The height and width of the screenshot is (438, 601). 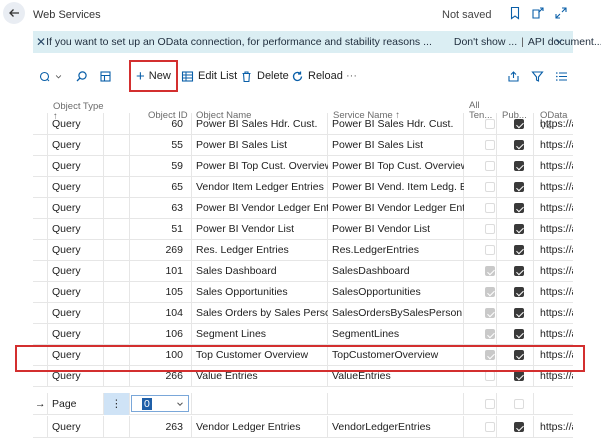 I want to click on cell-object-id: 106, so click(x=158, y=334).